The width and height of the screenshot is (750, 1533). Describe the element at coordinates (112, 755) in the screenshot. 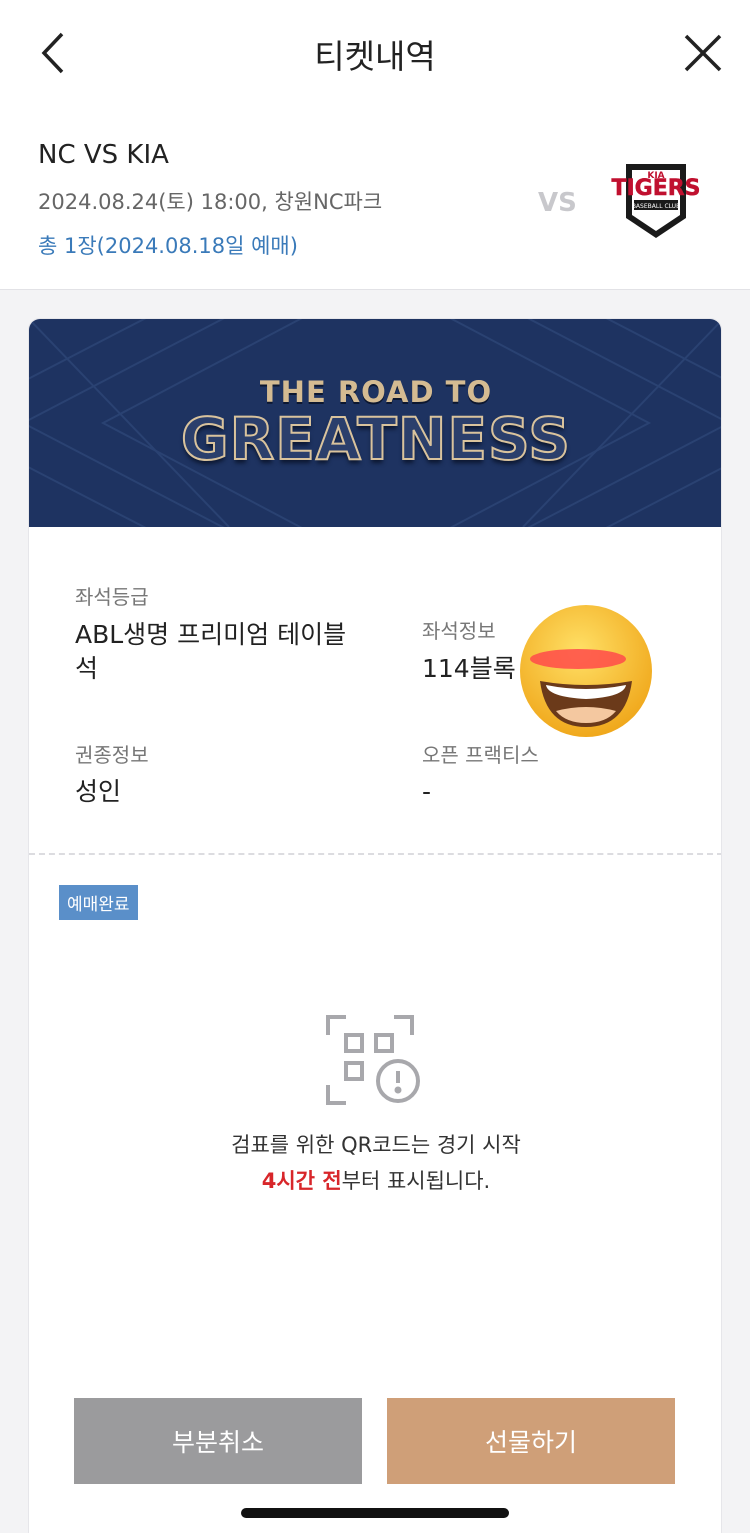

I see `ticket-type-label: 권종정보` at that location.